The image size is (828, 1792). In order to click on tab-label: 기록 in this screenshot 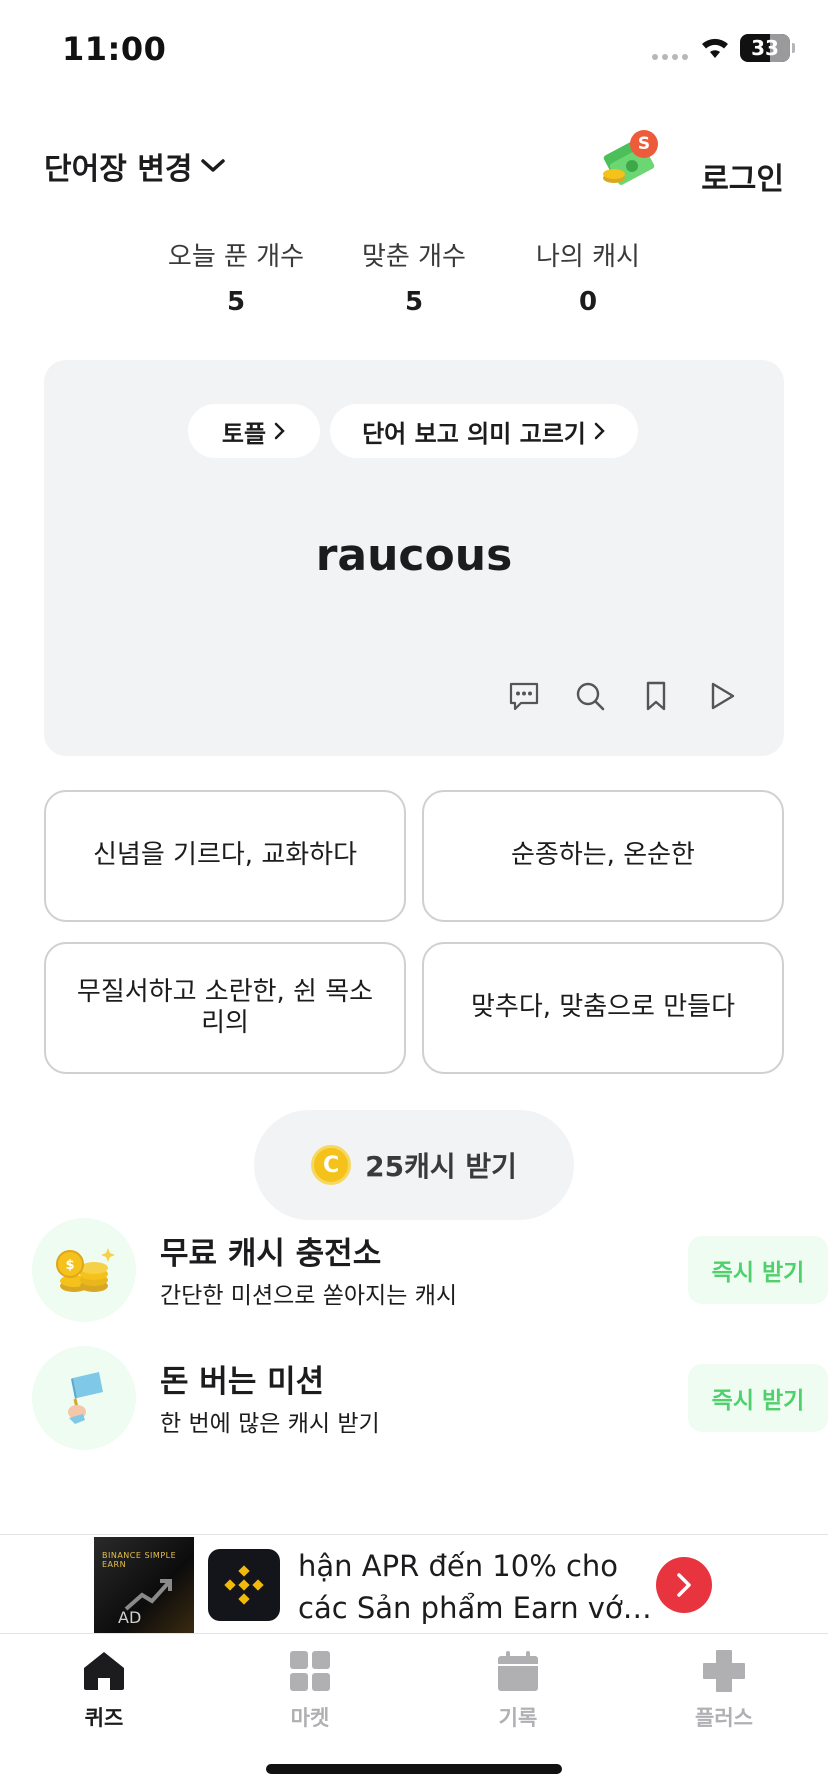, I will do `click(518, 1718)`.